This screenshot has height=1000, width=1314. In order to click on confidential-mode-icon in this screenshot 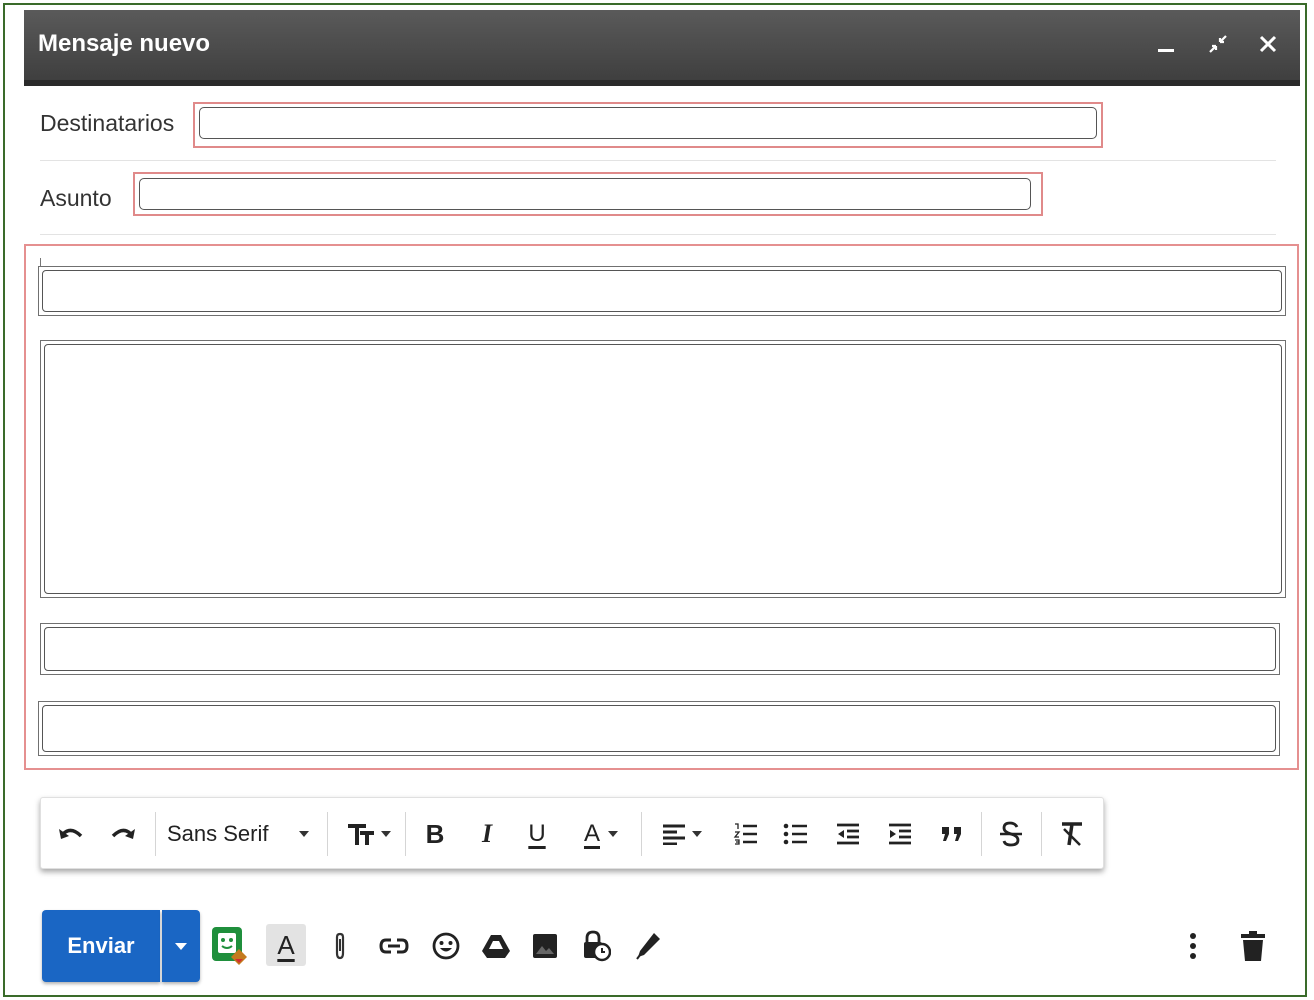, I will do `click(596, 946)`.